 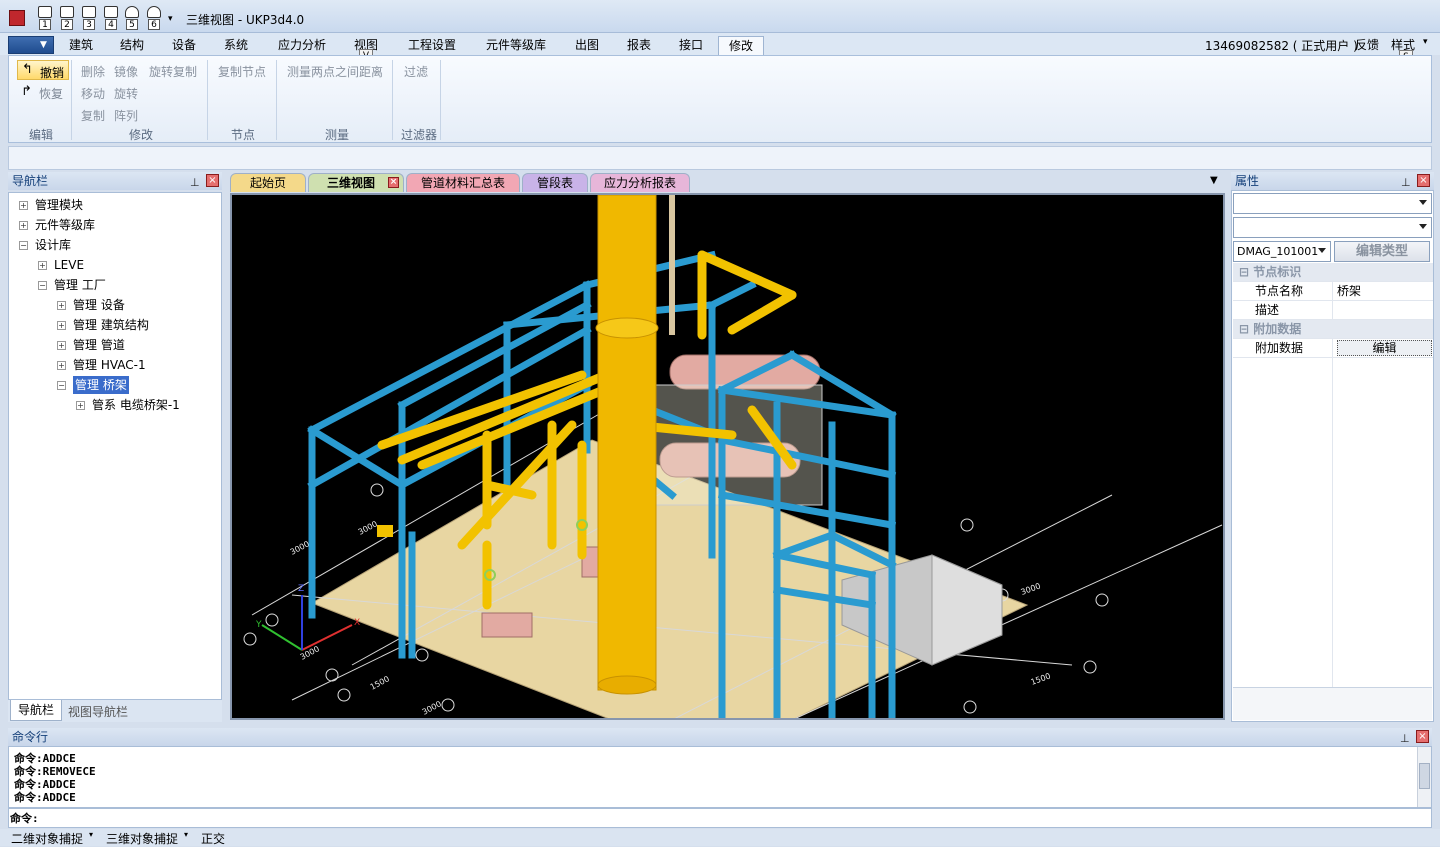 I want to click on quick-undo-icon: 3, so click(x=89, y=19).